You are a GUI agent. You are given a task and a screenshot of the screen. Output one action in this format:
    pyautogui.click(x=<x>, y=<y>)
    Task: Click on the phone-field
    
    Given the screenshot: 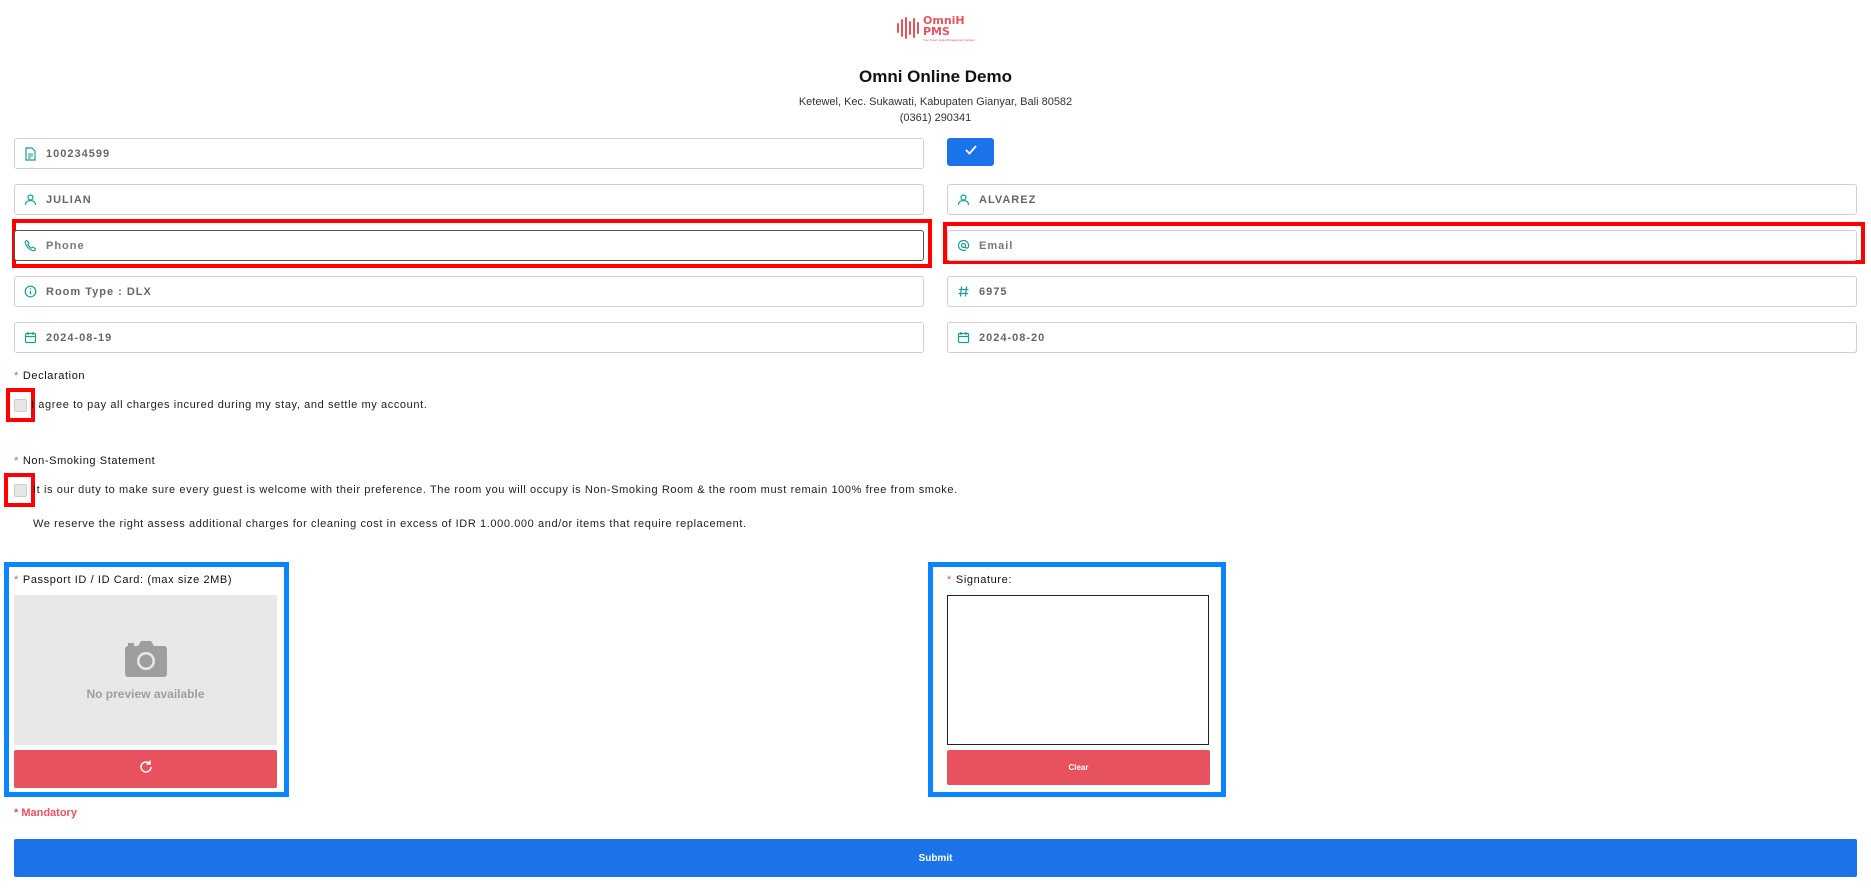 What is the action you would take?
    pyautogui.click(x=469, y=245)
    